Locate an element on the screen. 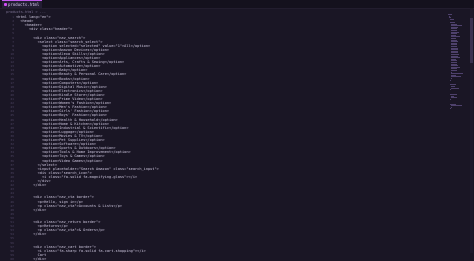 This screenshot has height=261, width=474. code-line: <div class="header"> is located at coordinates (44, 29).